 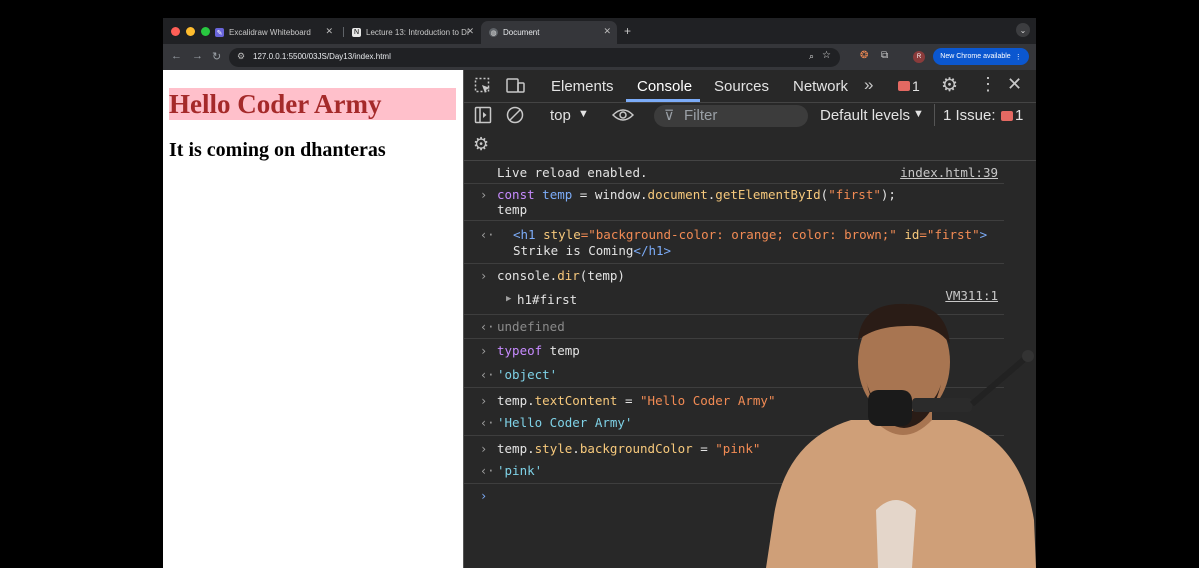 What do you see at coordinates (573, 250) in the screenshot?
I see `html-text: Strike is Coming` at bounding box center [573, 250].